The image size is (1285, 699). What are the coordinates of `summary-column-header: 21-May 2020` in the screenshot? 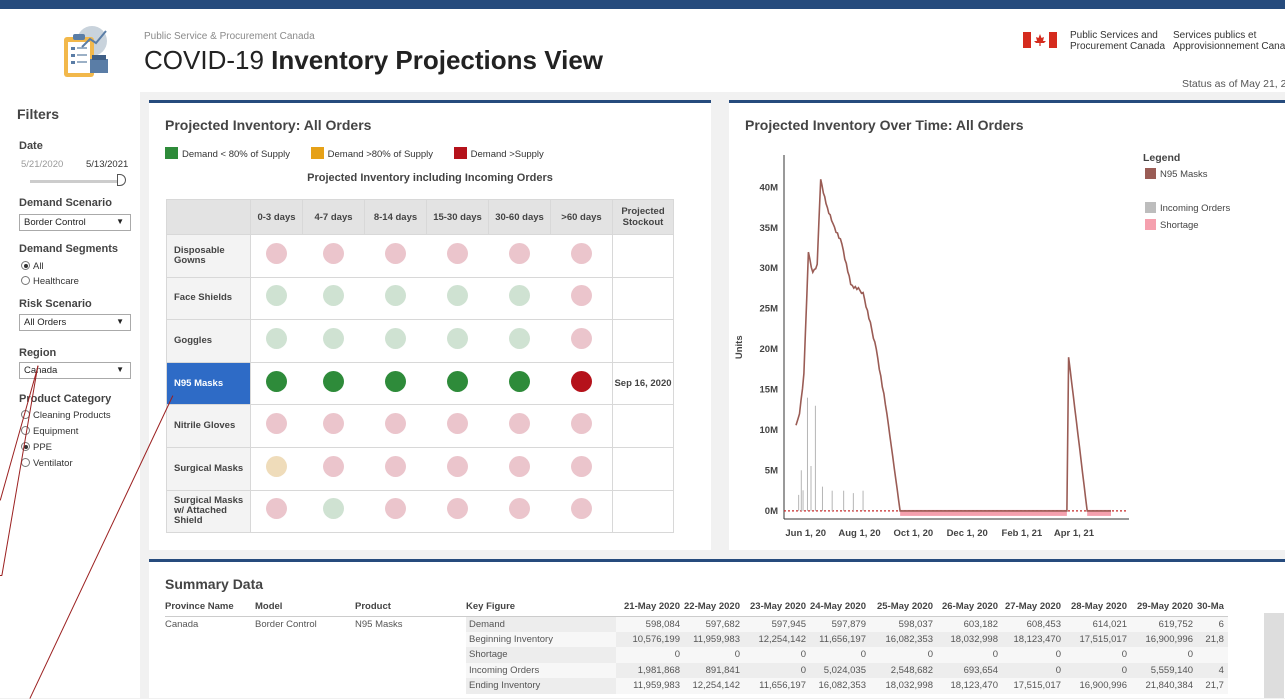 It's located at (650, 609).